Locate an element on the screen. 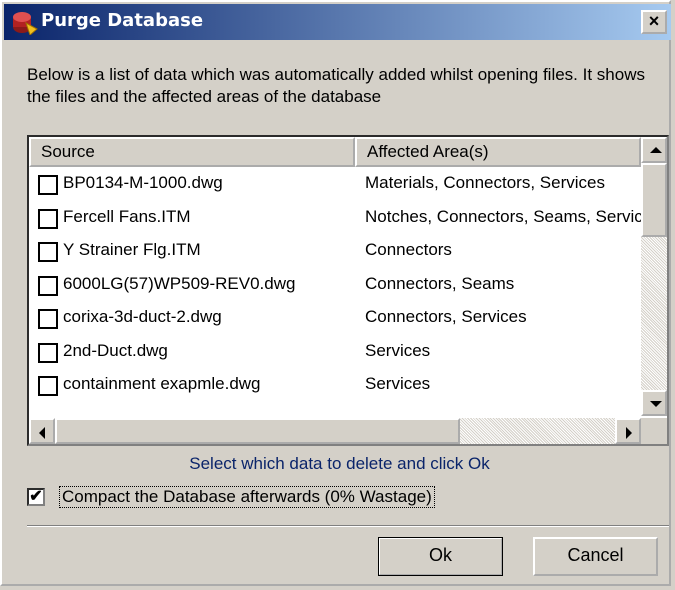 The height and width of the screenshot is (590, 675). column-header-affected-areas: Affected Area(s) is located at coordinates (498, 152).